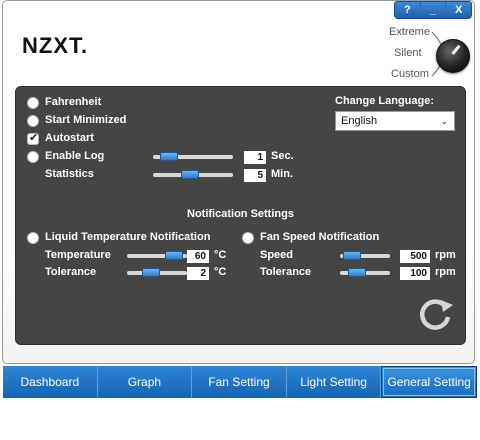 The width and height of the screenshot is (480, 440). Describe the element at coordinates (359, 121) in the screenshot. I see `language-selected-value: English` at that location.